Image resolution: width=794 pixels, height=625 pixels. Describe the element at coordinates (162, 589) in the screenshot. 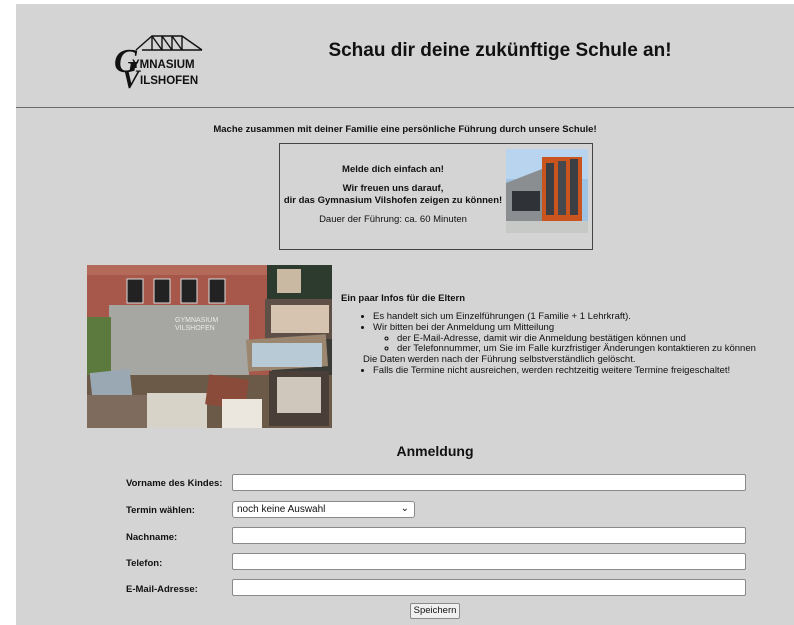

I see `email-label: E-Mail-Adresse:` at that location.